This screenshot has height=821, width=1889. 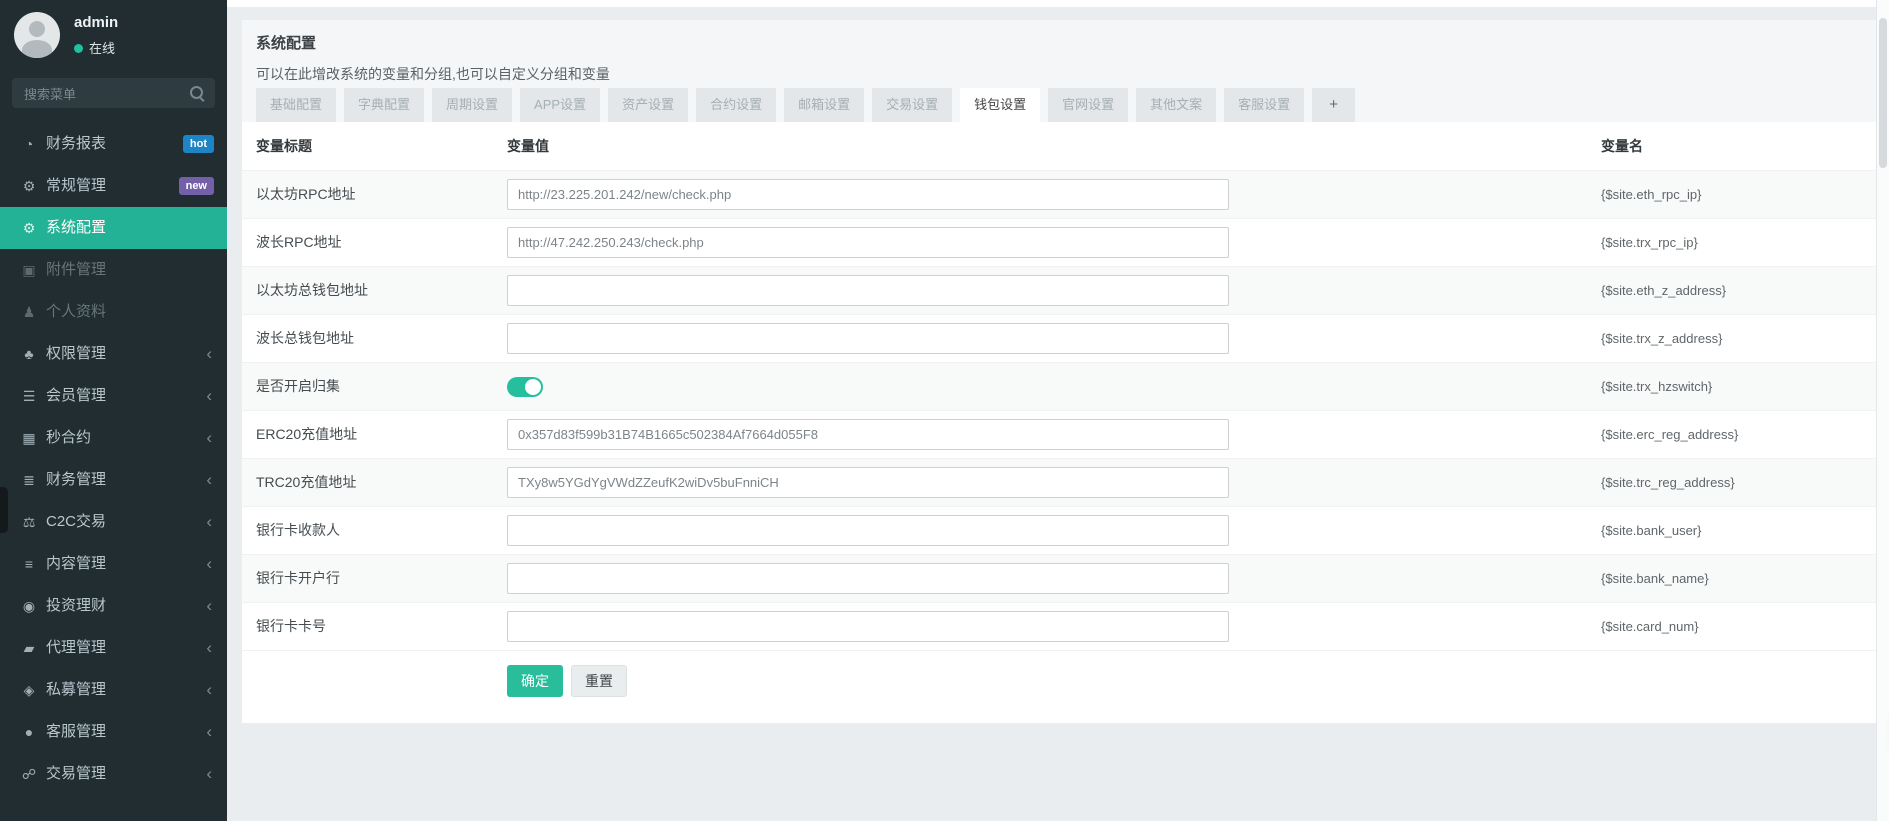 What do you see at coordinates (472, 105) in the screenshot?
I see `tab-period: 周期设置` at bounding box center [472, 105].